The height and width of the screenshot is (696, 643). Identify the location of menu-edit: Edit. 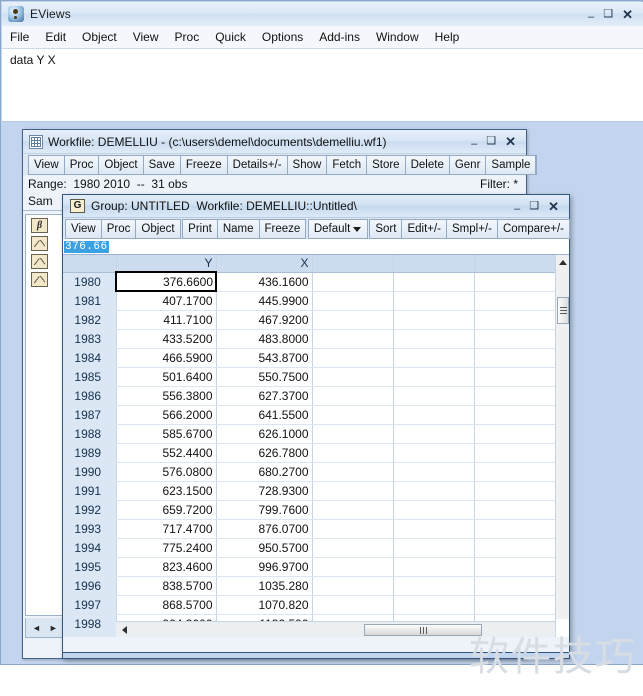
(55, 37).